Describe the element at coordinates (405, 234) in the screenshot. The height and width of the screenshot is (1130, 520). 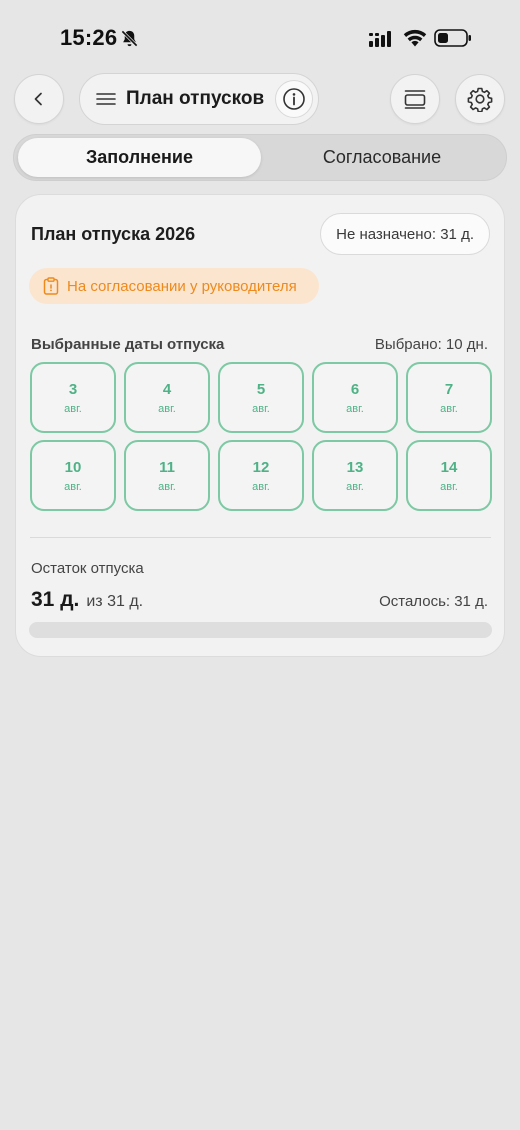
I see `unassigned-badge: Не назначено: 31 д.` at that location.